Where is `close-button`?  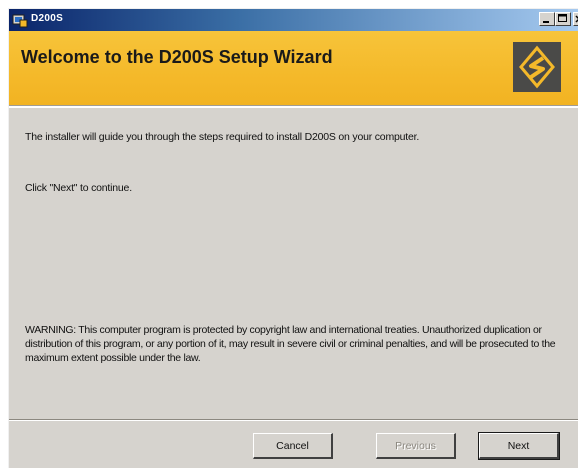
close-button is located at coordinates (575, 19).